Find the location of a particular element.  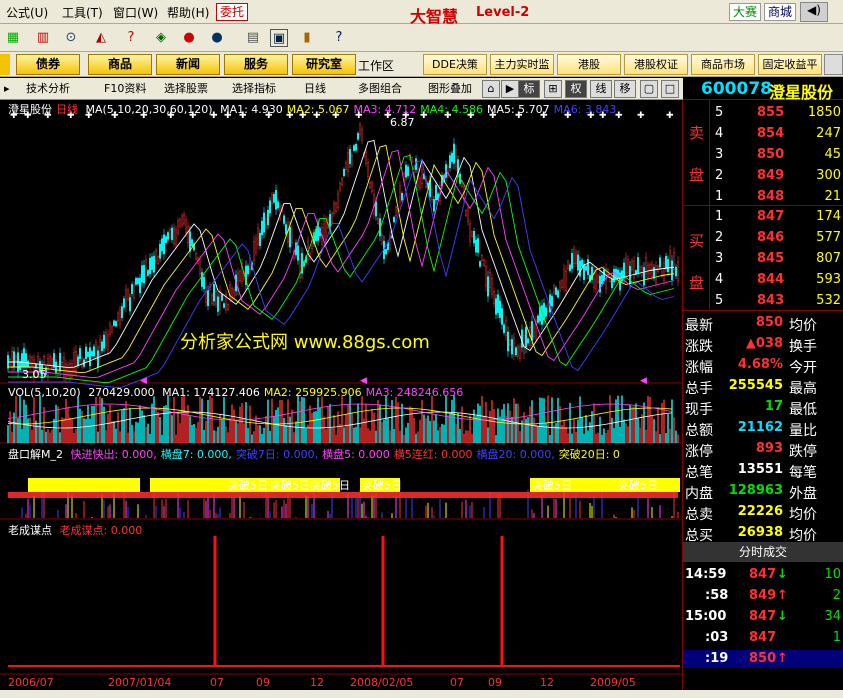

sell-row: 1 848 21 is located at coordinates (763, 196).